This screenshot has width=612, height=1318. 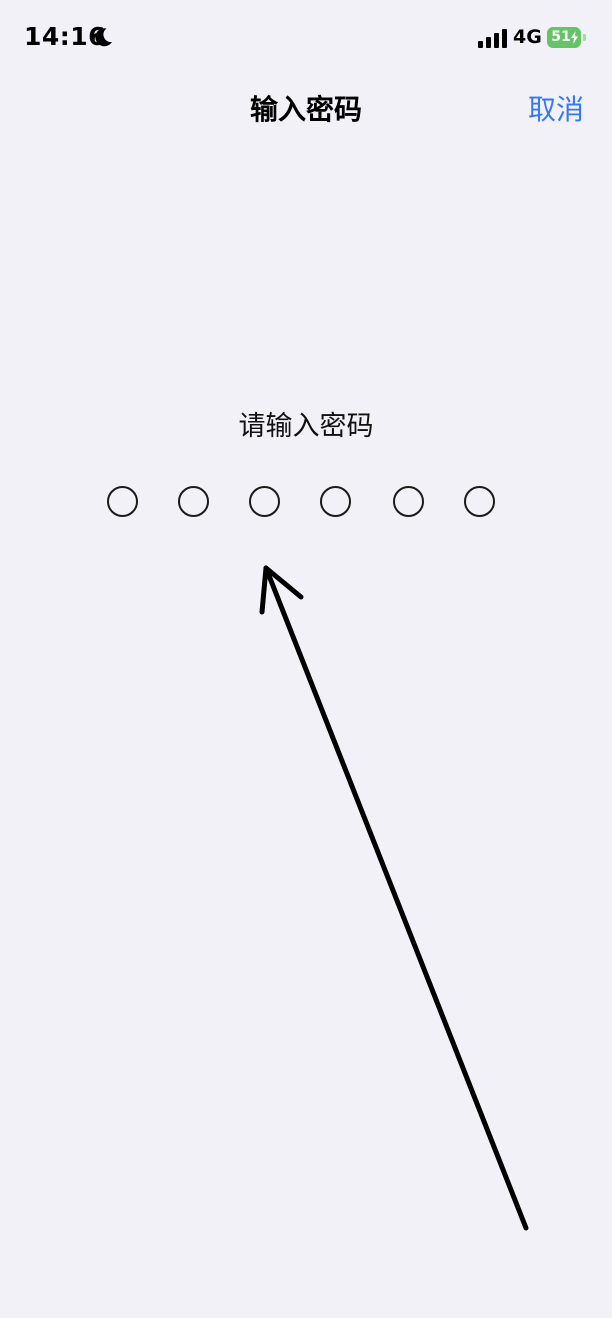 What do you see at coordinates (306, 38) in the screenshot?
I see `status-bar: 14:16 4G 51` at bounding box center [306, 38].